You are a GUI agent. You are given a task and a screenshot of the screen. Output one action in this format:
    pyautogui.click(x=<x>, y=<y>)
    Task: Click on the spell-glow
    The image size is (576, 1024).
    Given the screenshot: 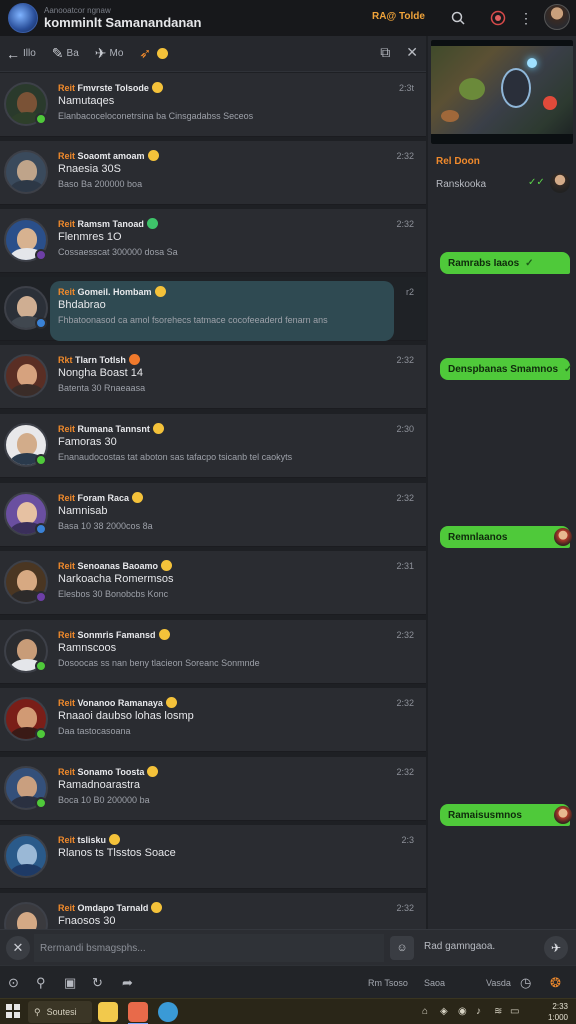 What is the action you would take?
    pyautogui.click(x=532, y=63)
    